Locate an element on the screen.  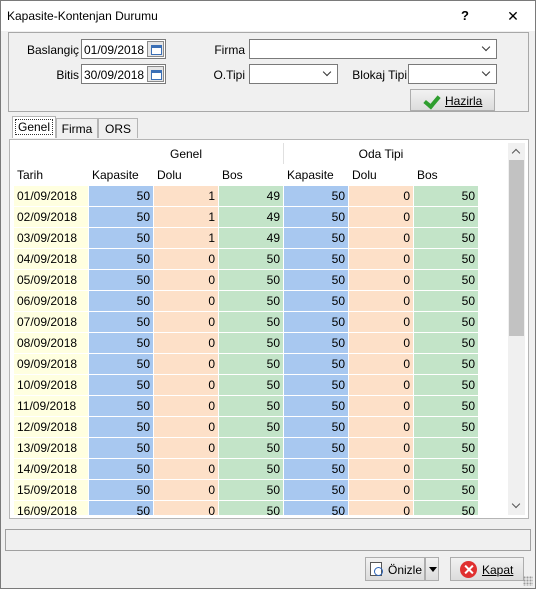
table-row: 02/09/2018 50 1 49 50 0 50 is located at coordinates (246, 217).